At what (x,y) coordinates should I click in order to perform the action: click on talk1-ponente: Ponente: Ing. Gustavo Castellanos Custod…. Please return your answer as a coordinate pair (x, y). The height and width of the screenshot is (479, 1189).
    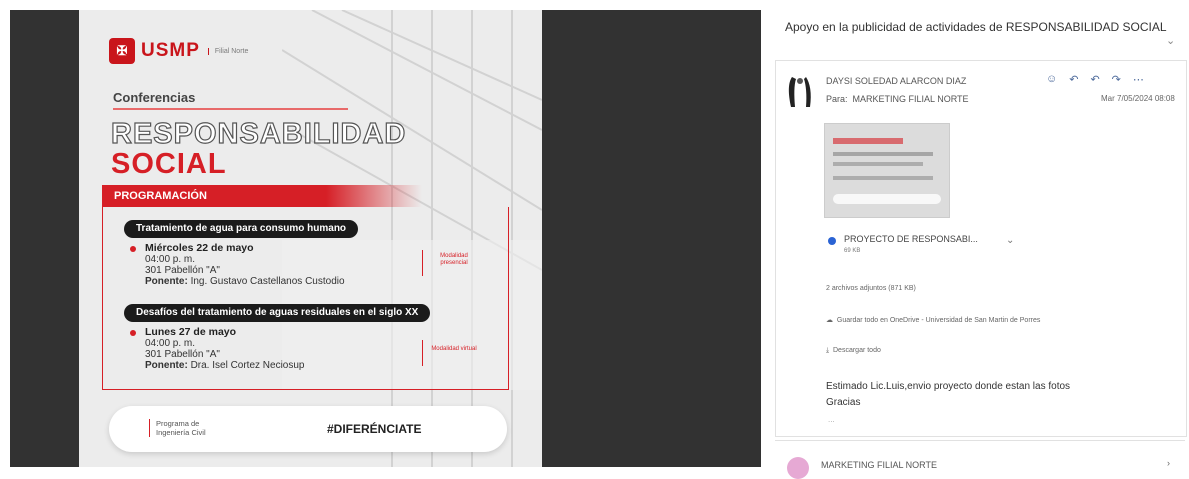
    Looking at the image, I should click on (245, 281).